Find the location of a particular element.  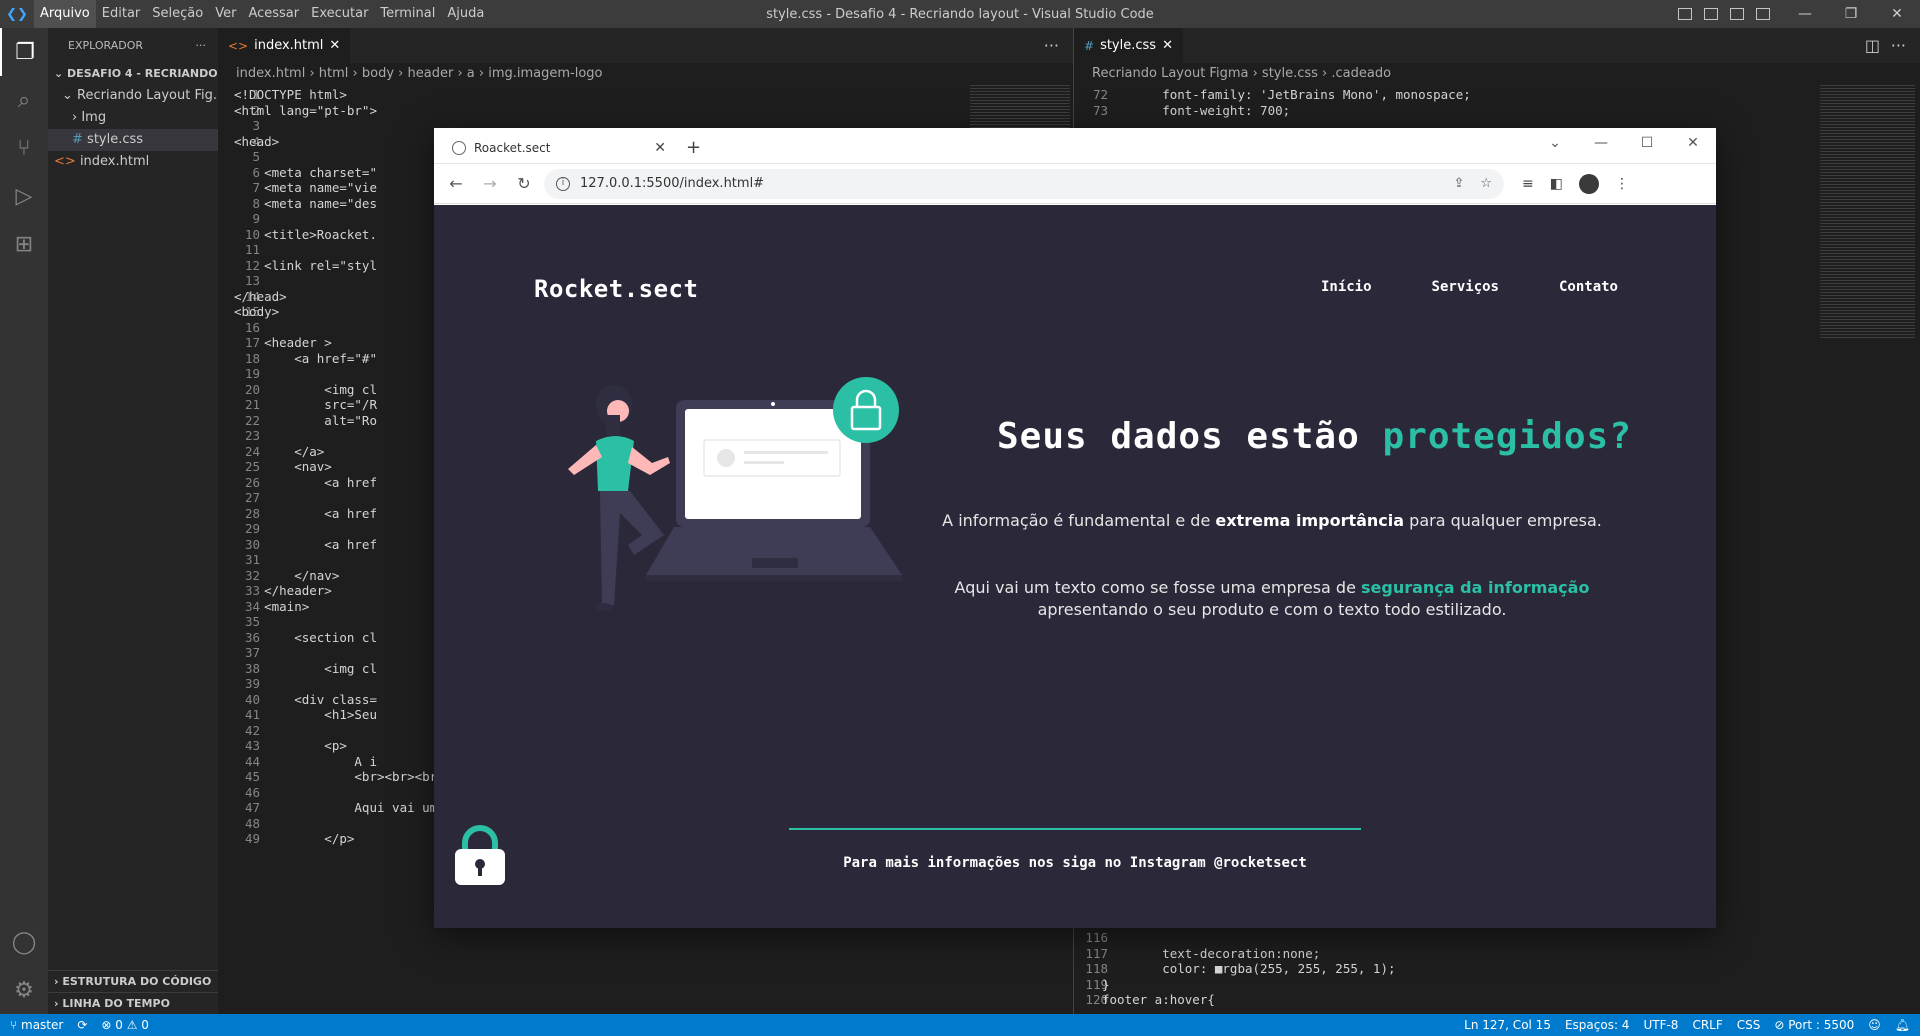

end-of-line: CRLF is located at coordinates (1707, 1025).